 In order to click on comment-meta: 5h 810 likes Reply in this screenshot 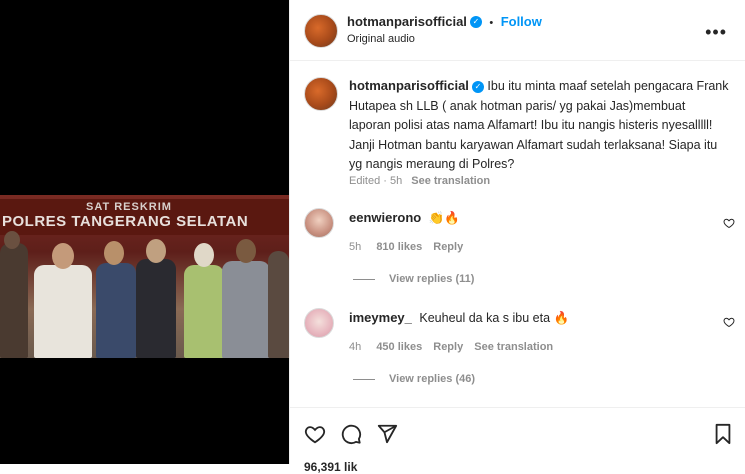, I will do `click(406, 247)`.